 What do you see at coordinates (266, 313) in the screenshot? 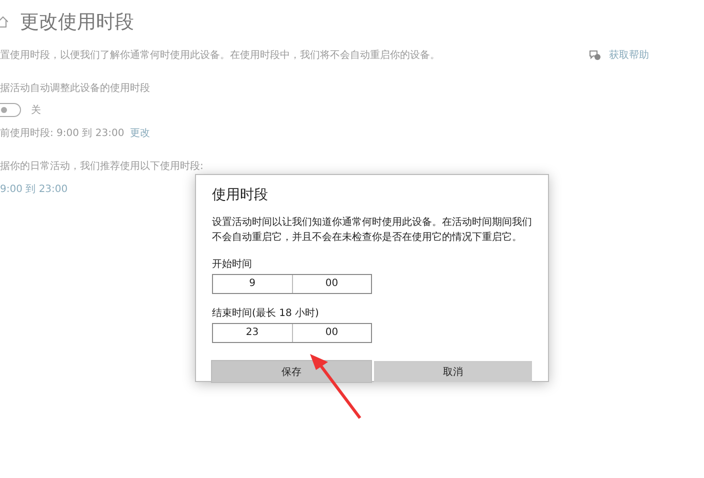
I see `field-label: 结束时间(最长 18 小时)` at bounding box center [266, 313].